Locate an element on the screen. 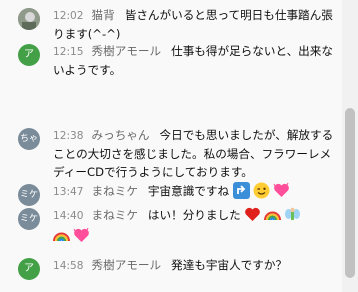  chat-message: ミケ 14:40 まねミケ はい！分りました is located at coordinates (177, 225).